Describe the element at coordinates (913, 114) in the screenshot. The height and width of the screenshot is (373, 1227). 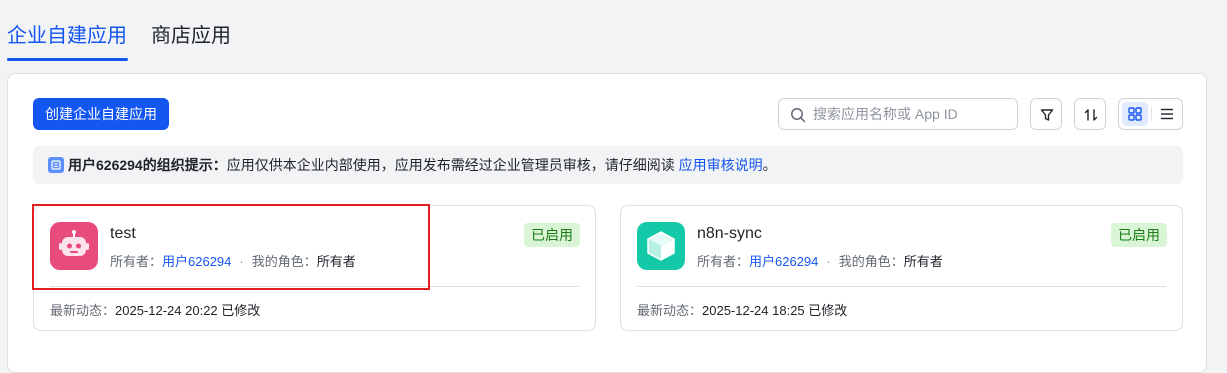
I see `search-input` at that location.